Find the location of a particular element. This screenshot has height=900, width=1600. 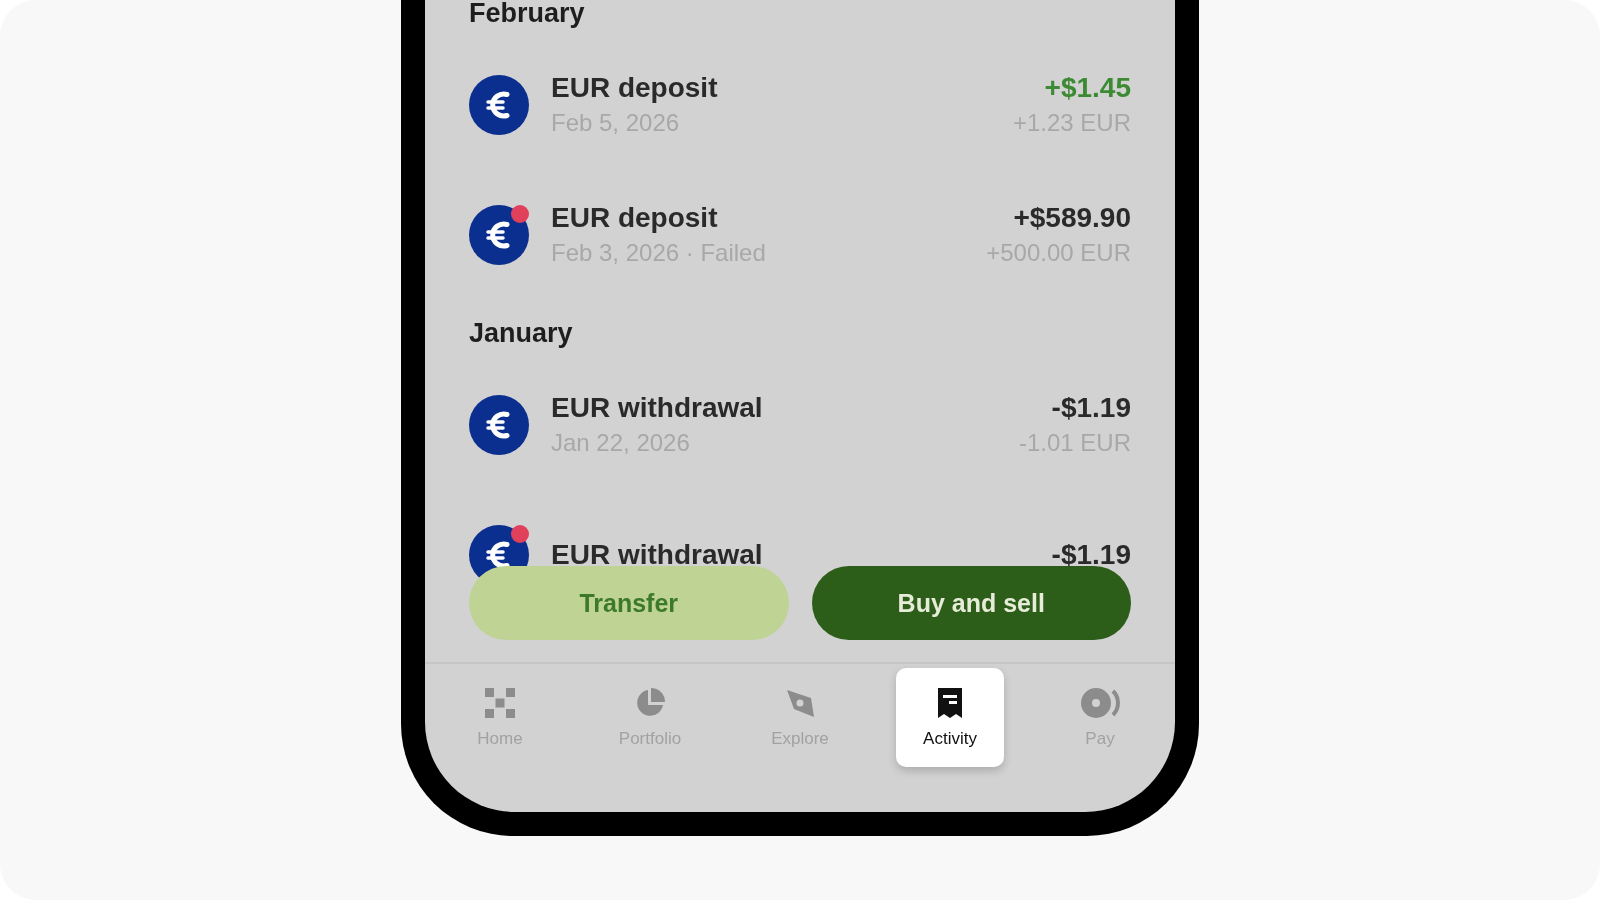

amount: -$1.19 is located at coordinates (1091, 408).